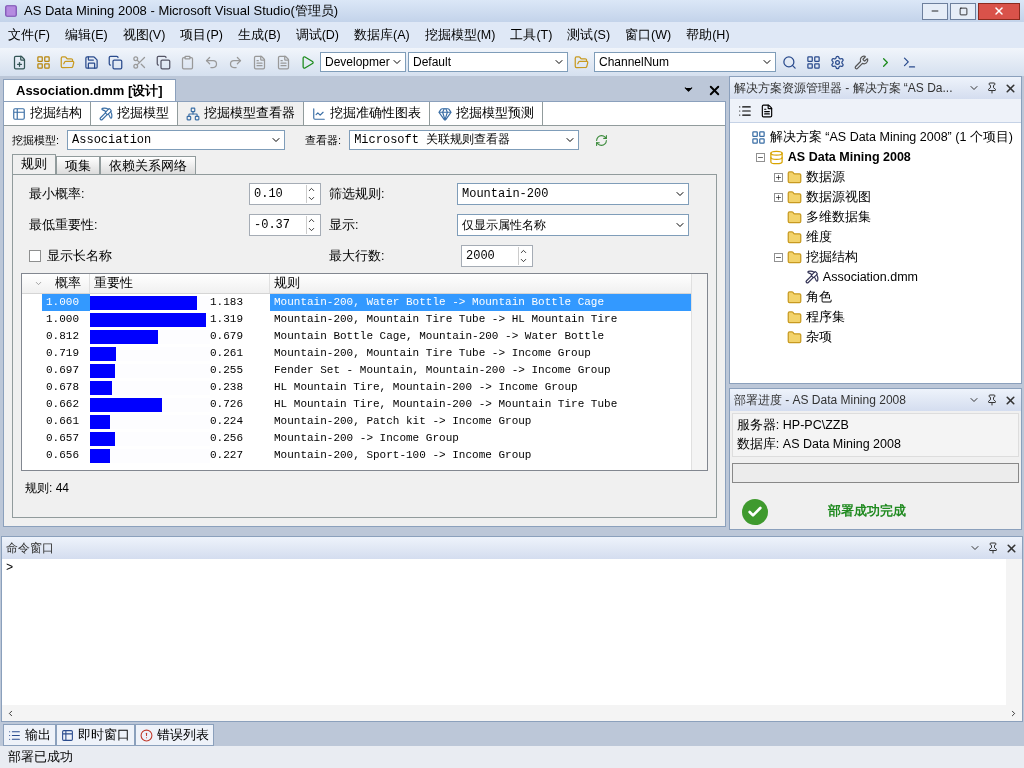  What do you see at coordinates (819, 444) in the screenshot?
I see `database-text: 数据库: AS Data Mining 2008` at bounding box center [819, 444].